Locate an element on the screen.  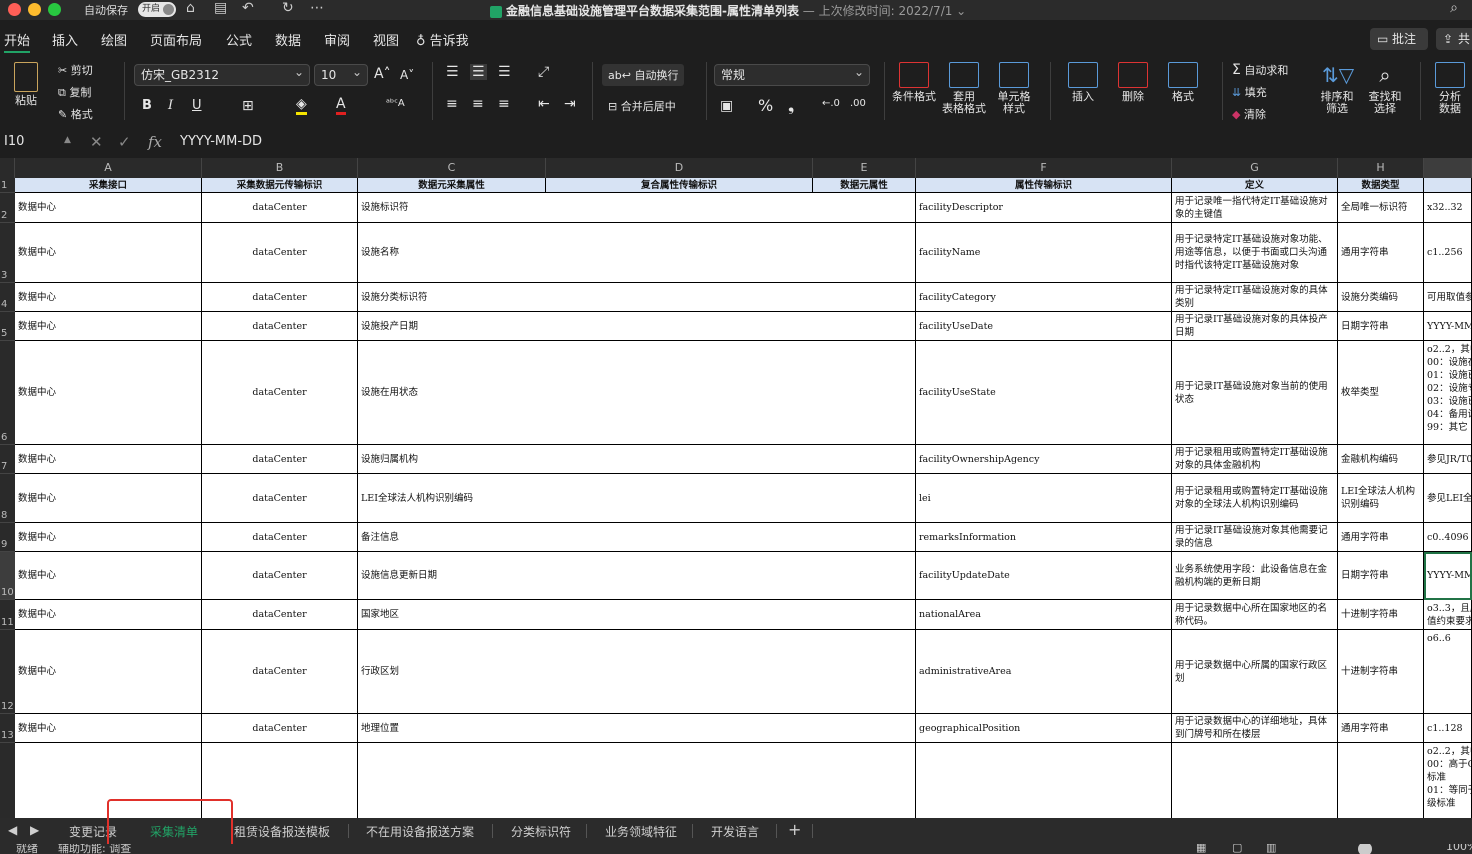
cell-h: 日期字符串 is located at coordinates (1381, 576).